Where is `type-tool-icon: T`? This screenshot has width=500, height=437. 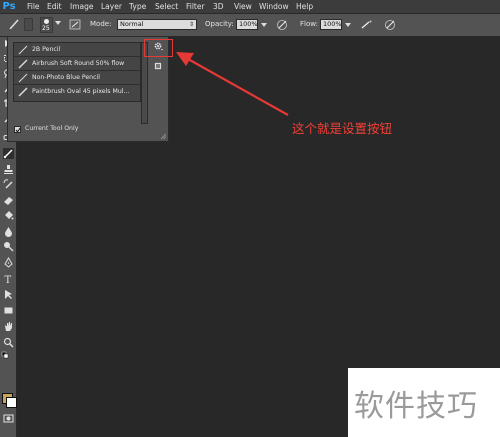 type-tool-icon: T is located at coordinates (8, 278).